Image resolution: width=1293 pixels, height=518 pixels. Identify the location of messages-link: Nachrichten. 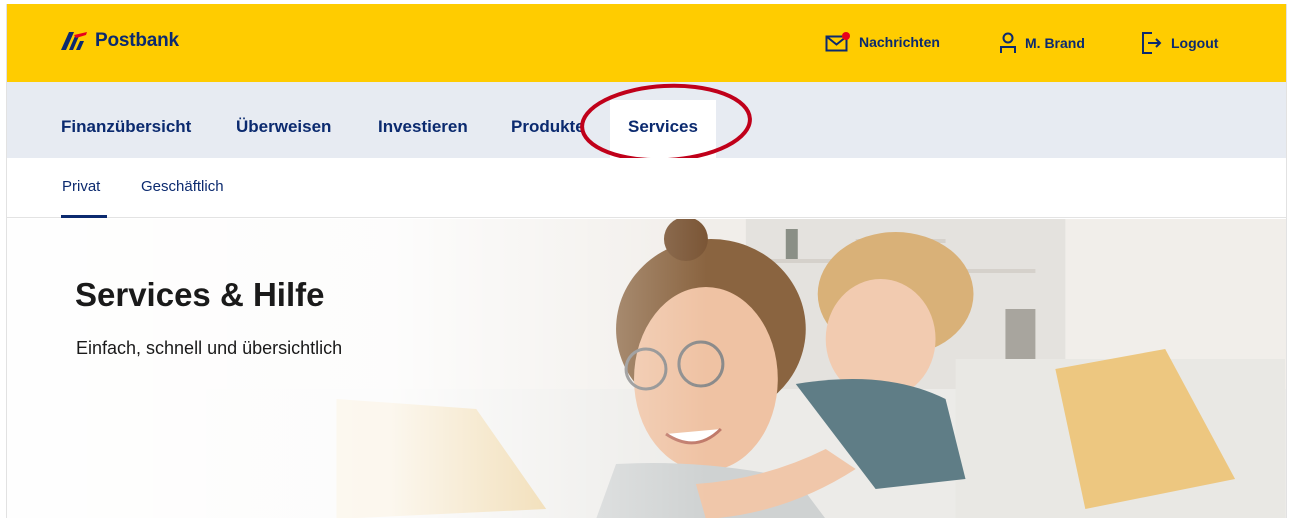
(882, 42).